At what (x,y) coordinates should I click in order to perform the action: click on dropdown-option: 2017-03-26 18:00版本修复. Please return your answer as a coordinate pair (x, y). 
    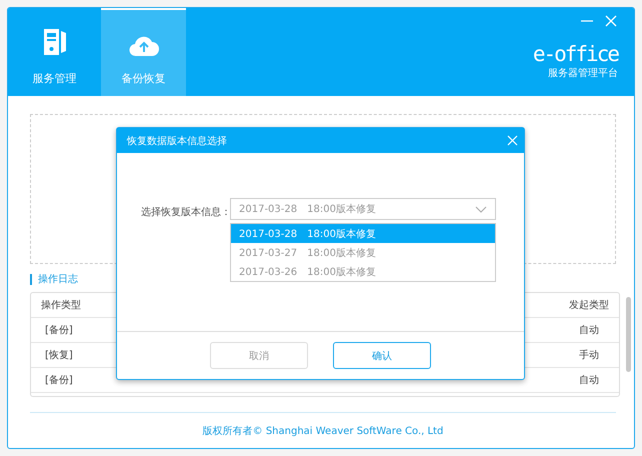
    Looking at the image, I should click on (363, 271).